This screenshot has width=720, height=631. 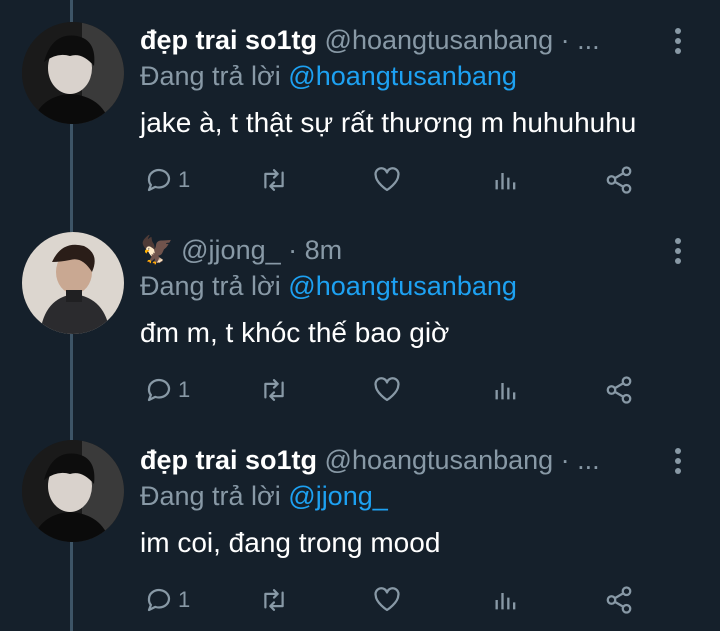 I want to click on display-name: 🦅, so click(x=157, y=250).